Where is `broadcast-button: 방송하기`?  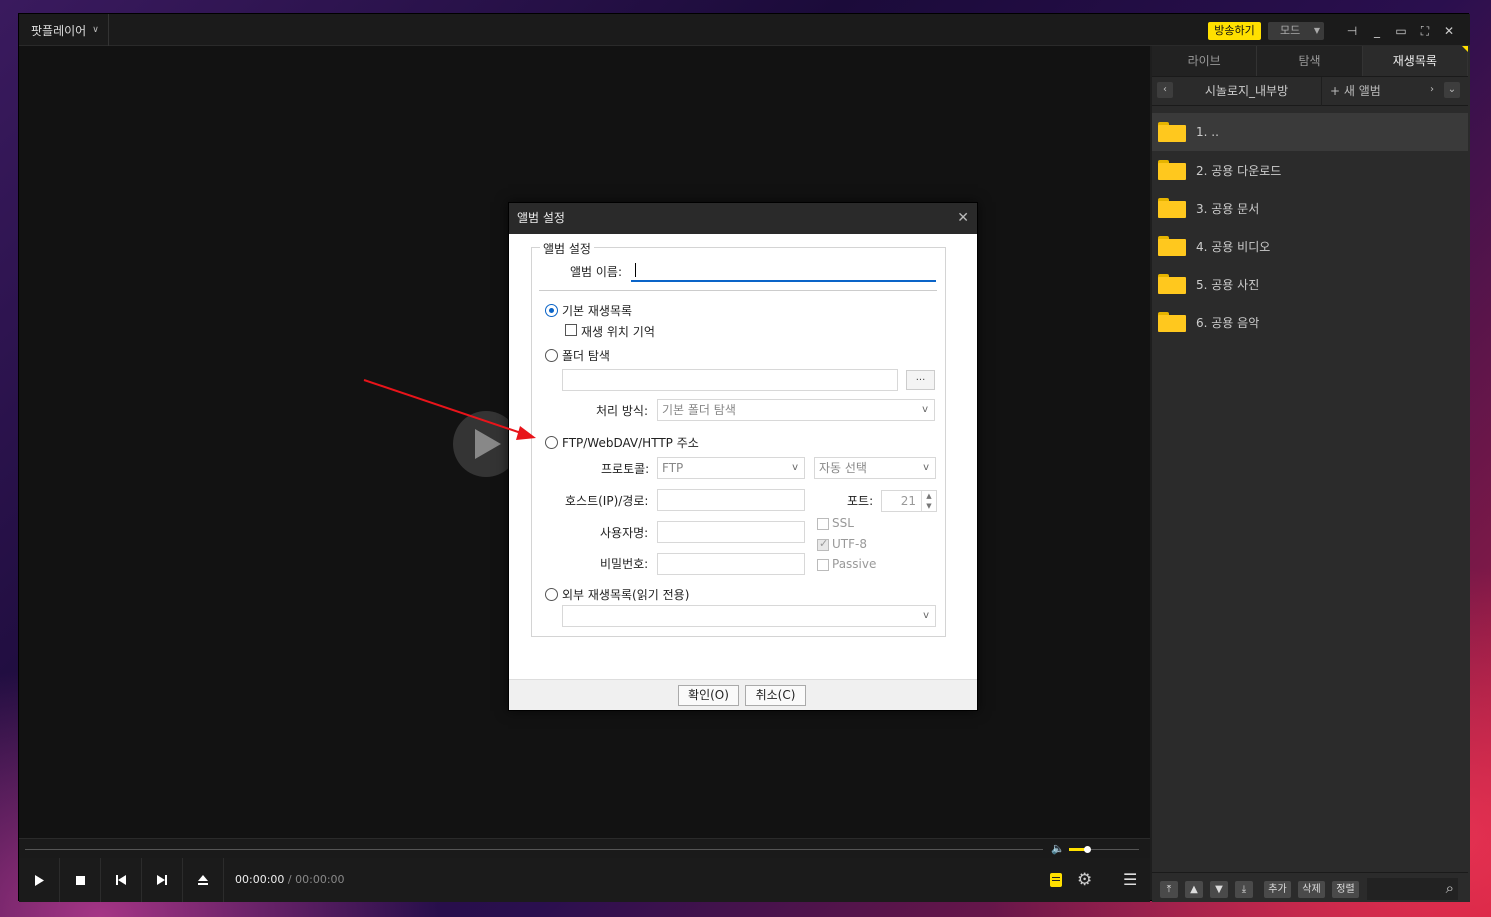 broadcast-button: 방송하기 is located at coordinates (1234, 31).